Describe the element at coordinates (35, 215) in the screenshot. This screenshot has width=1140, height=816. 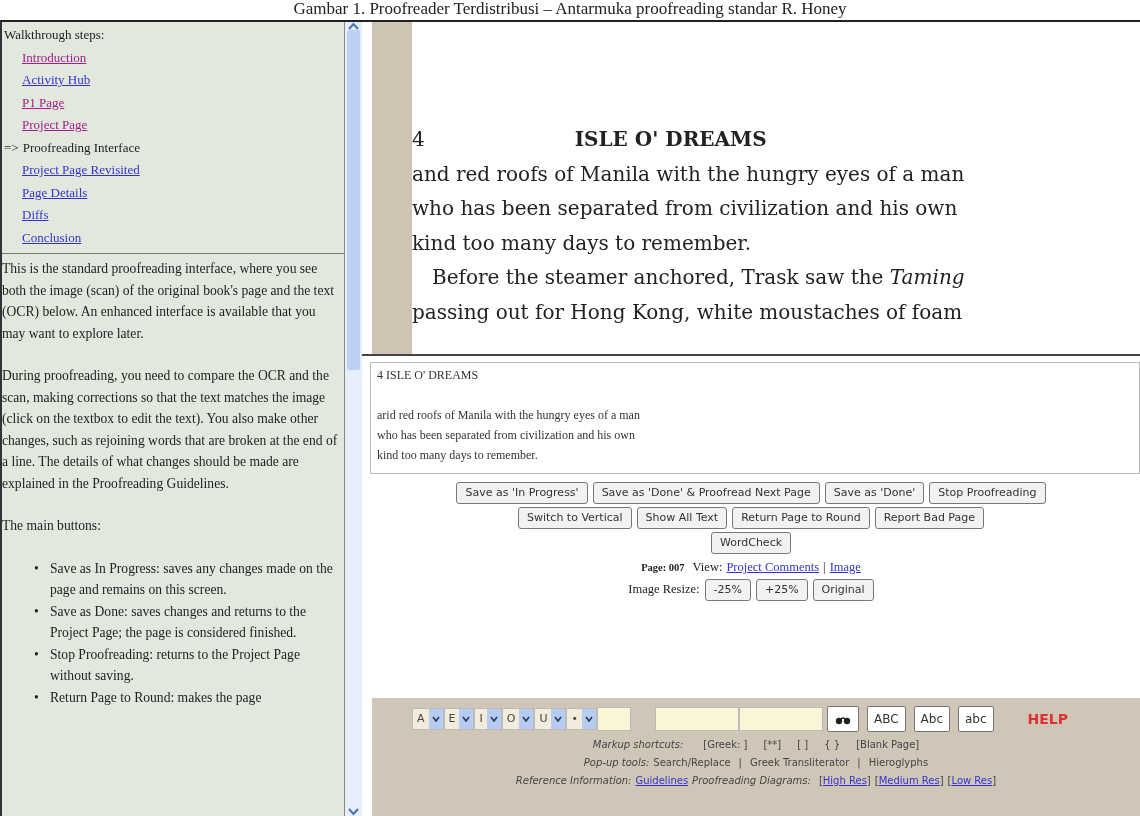
I see `step-link: Diffs` at that location.